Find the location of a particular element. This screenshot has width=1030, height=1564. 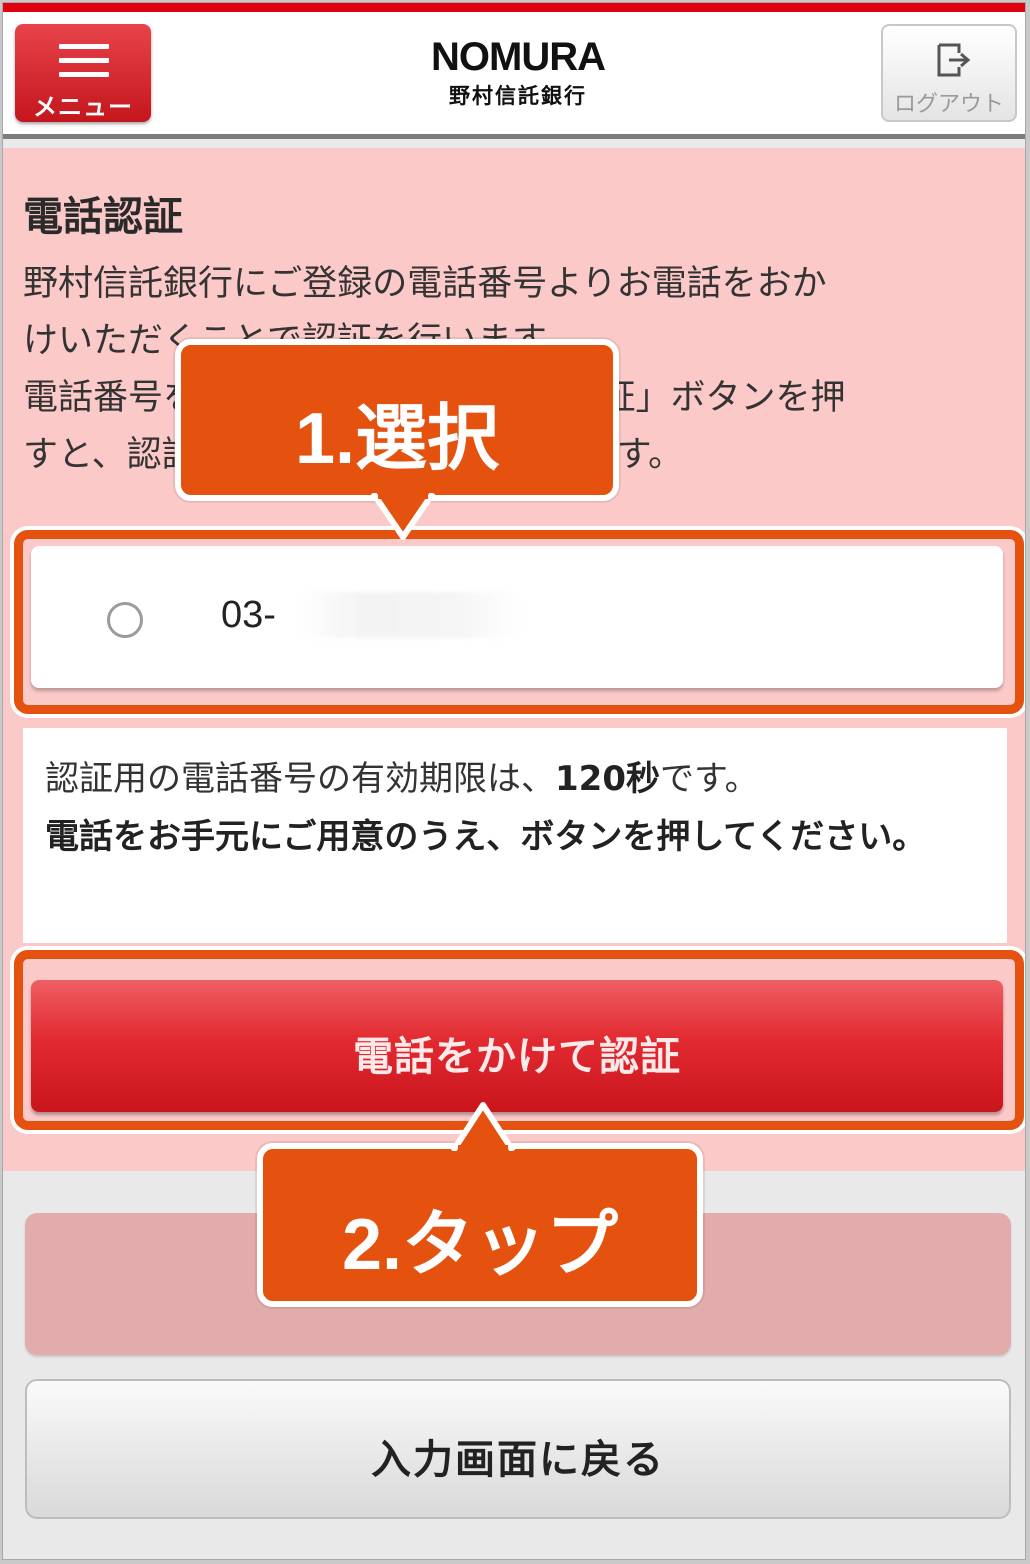

callout-step2: 2.タップ is located at coordinates (480, 1225).